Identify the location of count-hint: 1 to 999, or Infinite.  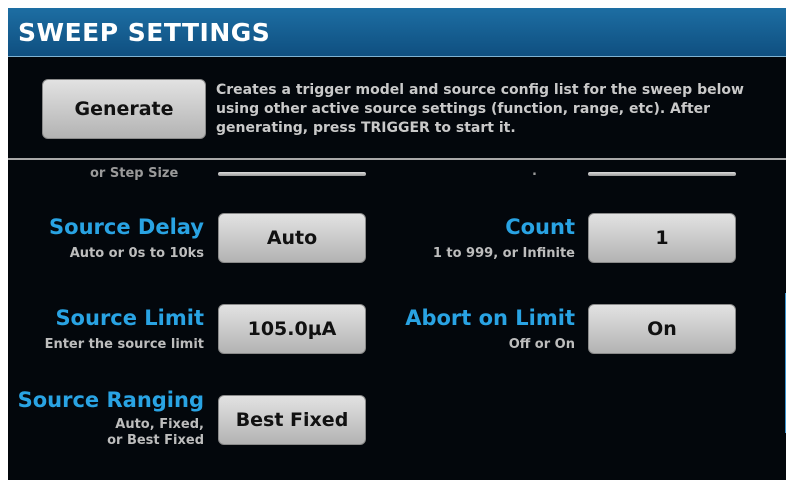
(503, 253).